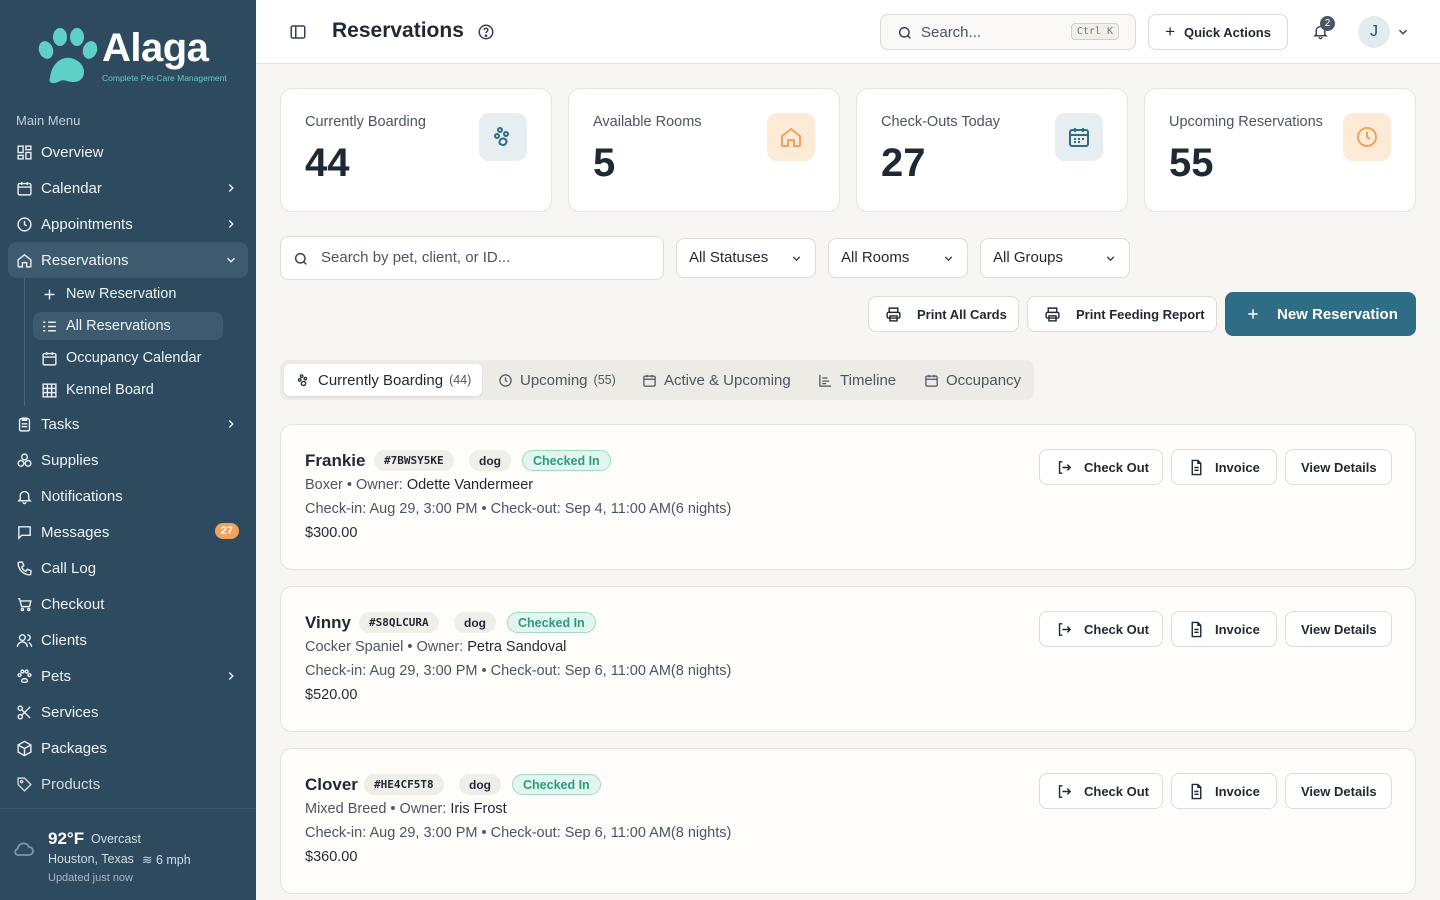  Describe the element at coordinates (24, 460) in the screenshot. I see `boxes-icon` at that location.